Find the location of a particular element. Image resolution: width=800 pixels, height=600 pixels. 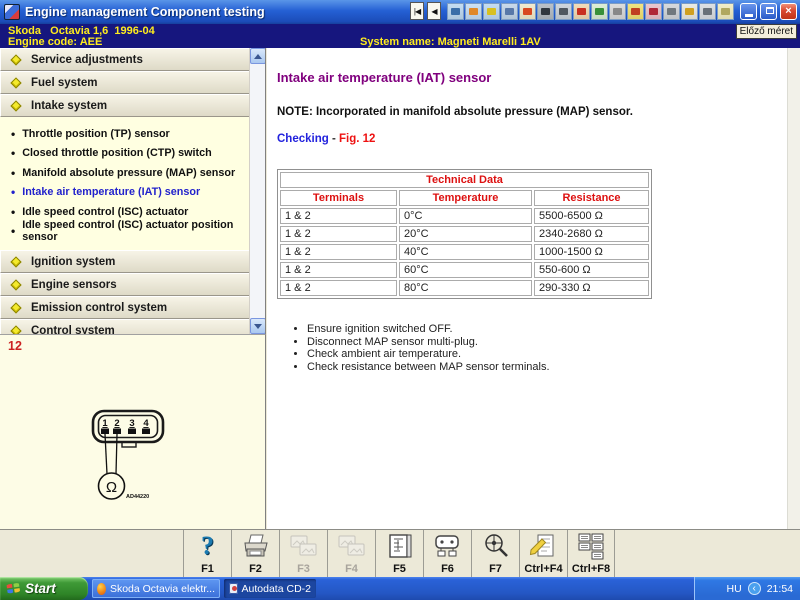

window-title: Engine management Component testing is located at coordinates (145, 12).